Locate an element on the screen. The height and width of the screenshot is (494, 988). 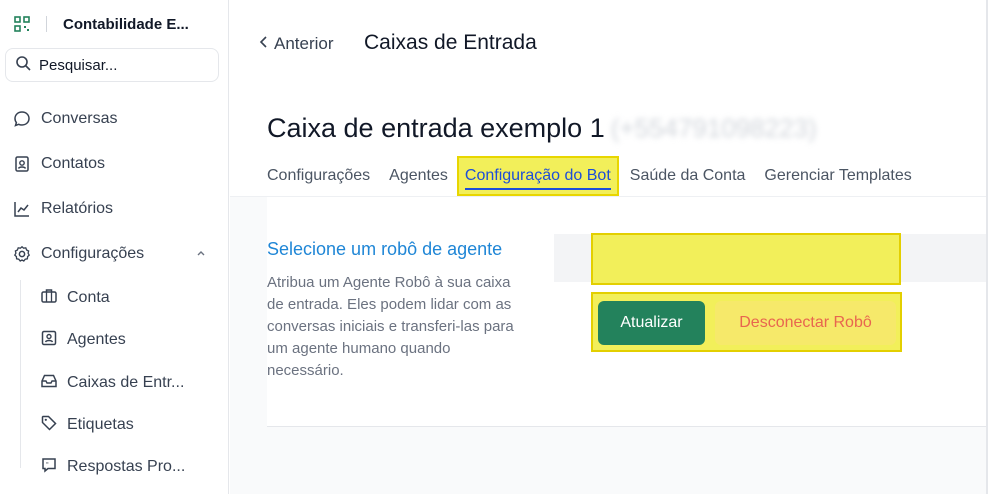
chat-bubble-icon is located at coordinates (22, 119).